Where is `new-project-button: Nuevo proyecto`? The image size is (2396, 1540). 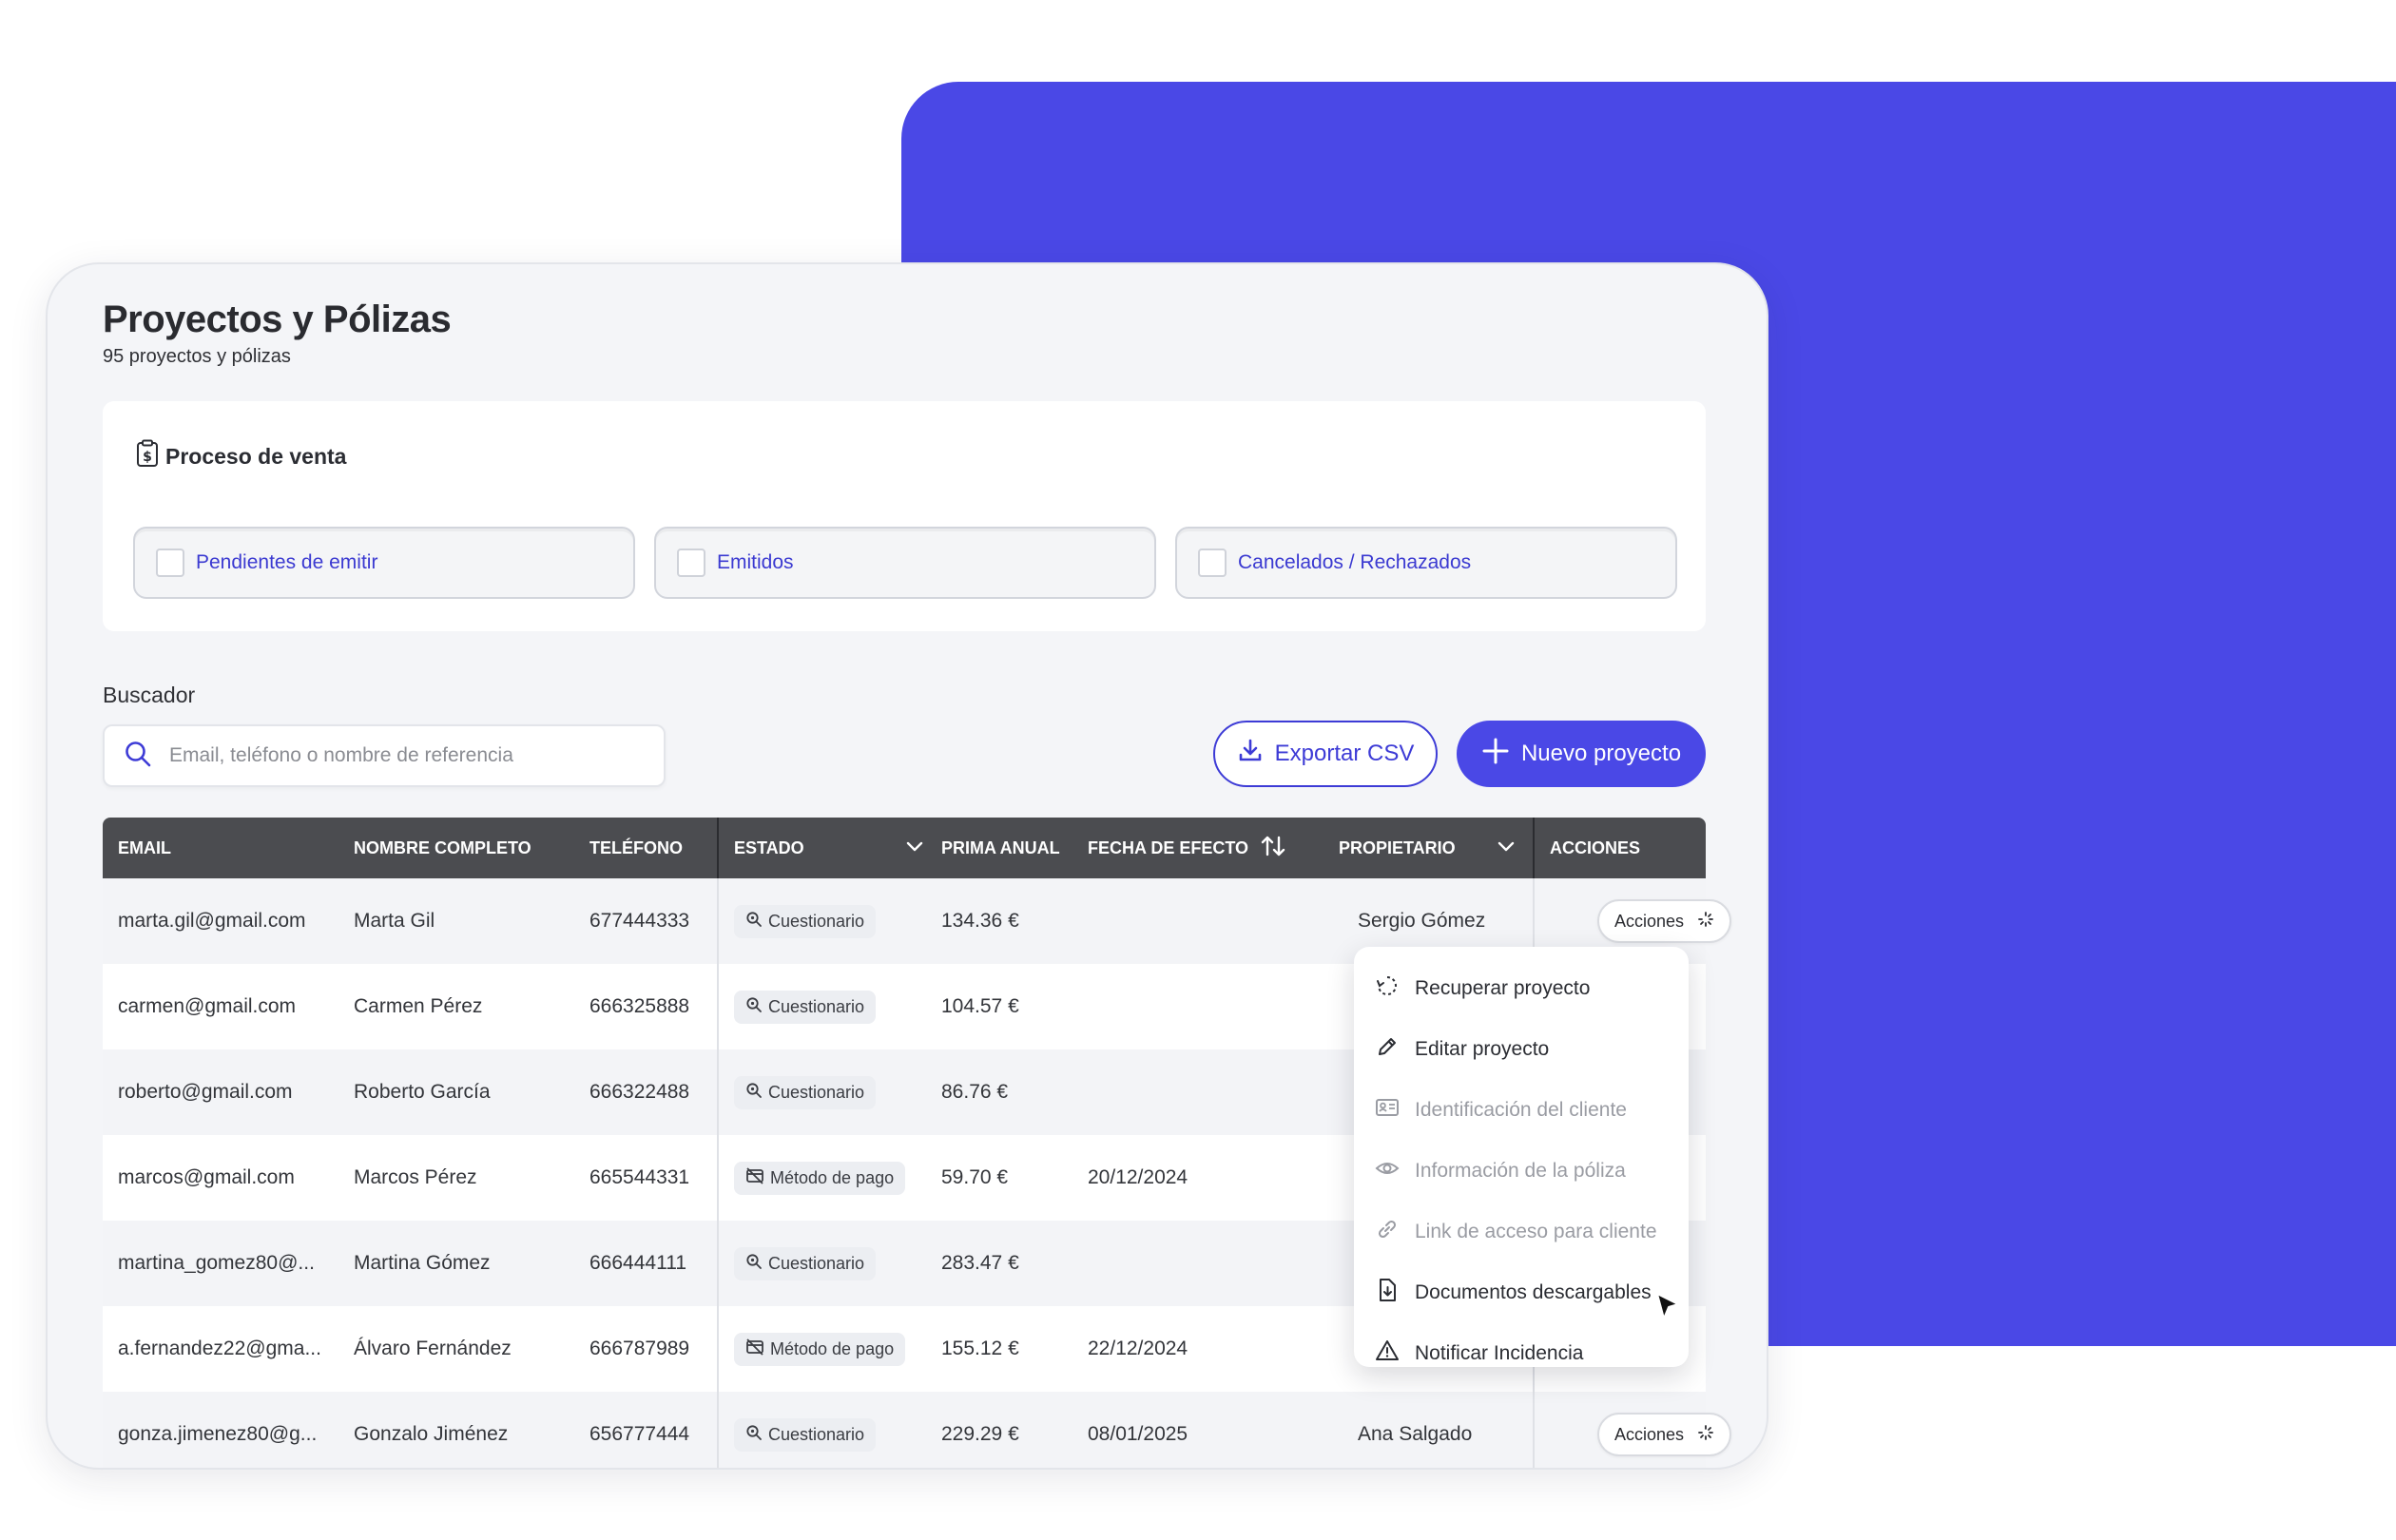
new-project-button: Nuevo proyecto is located at coordinates (1581, 754).